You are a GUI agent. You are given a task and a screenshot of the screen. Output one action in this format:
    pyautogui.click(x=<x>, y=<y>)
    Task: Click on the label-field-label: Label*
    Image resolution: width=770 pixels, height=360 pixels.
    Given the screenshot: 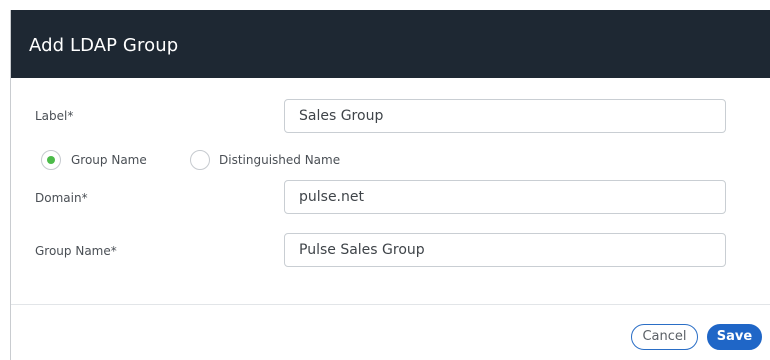 What is the action you would take?
    pyautogui.click(x=54, y=116)
    